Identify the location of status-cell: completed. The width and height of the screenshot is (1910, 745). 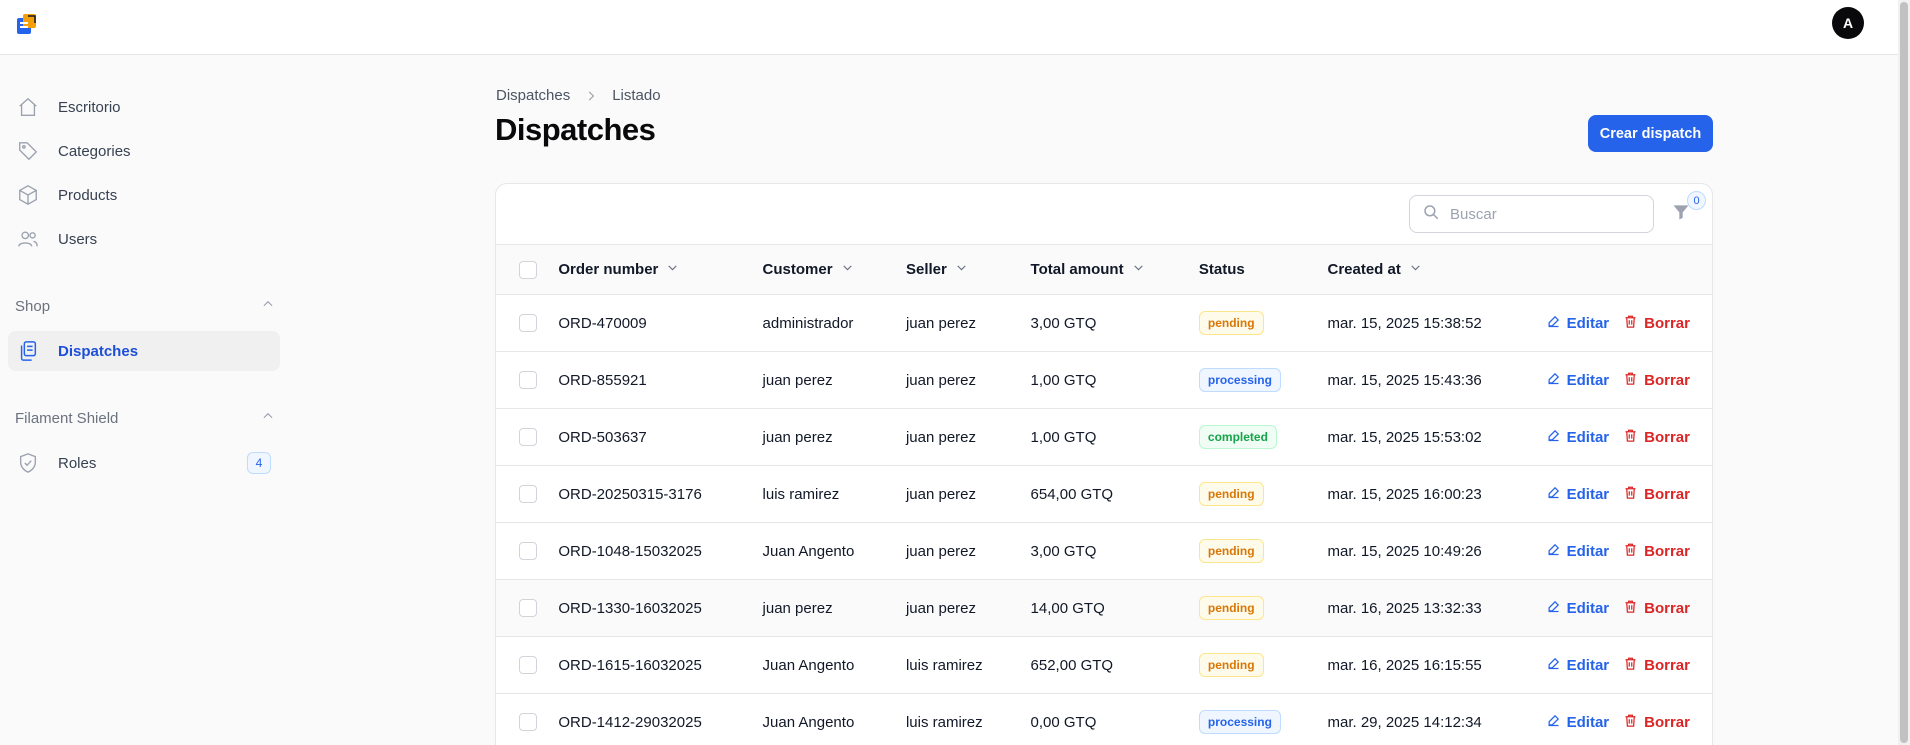
(1263, 437).